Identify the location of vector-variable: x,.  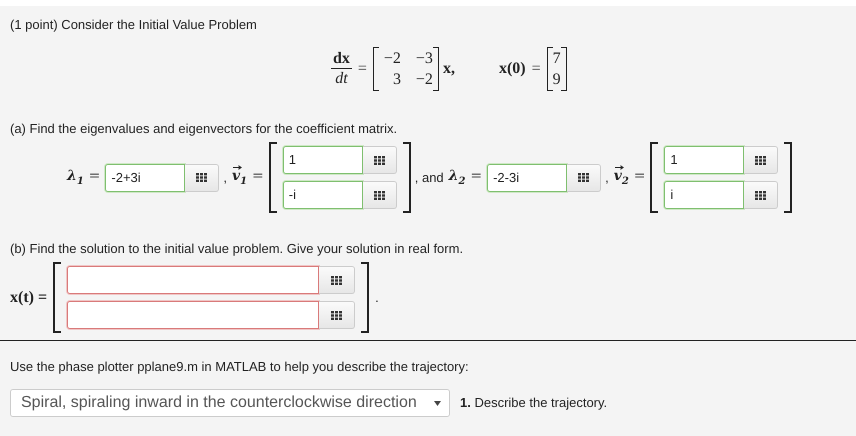
(448, 69).